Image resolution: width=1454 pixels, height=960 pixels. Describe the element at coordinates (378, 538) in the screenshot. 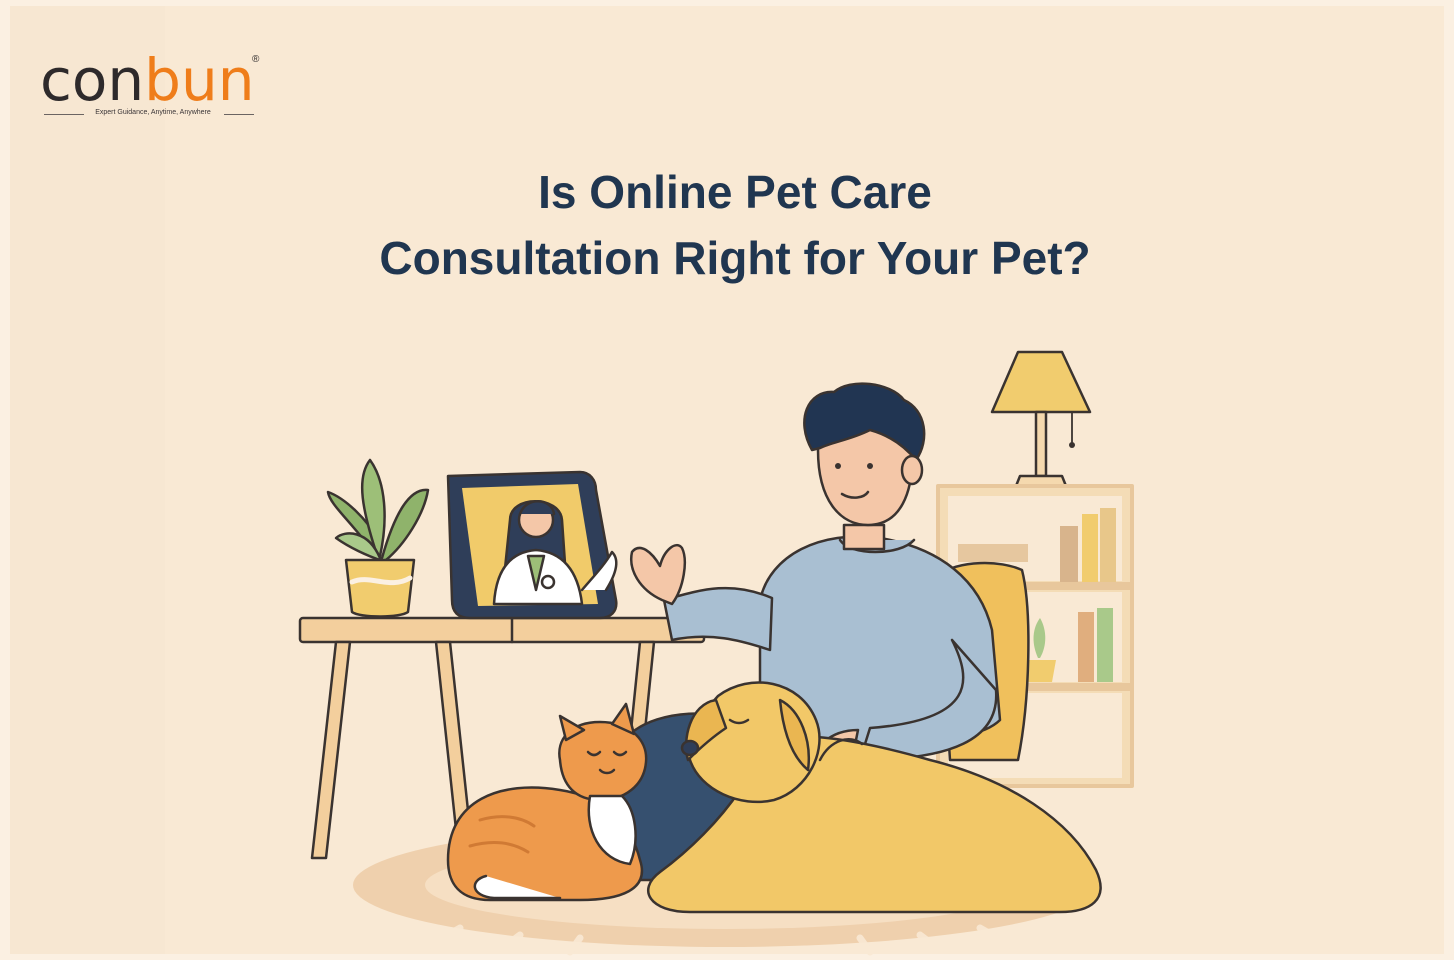

I see `potted-plant` at that location.